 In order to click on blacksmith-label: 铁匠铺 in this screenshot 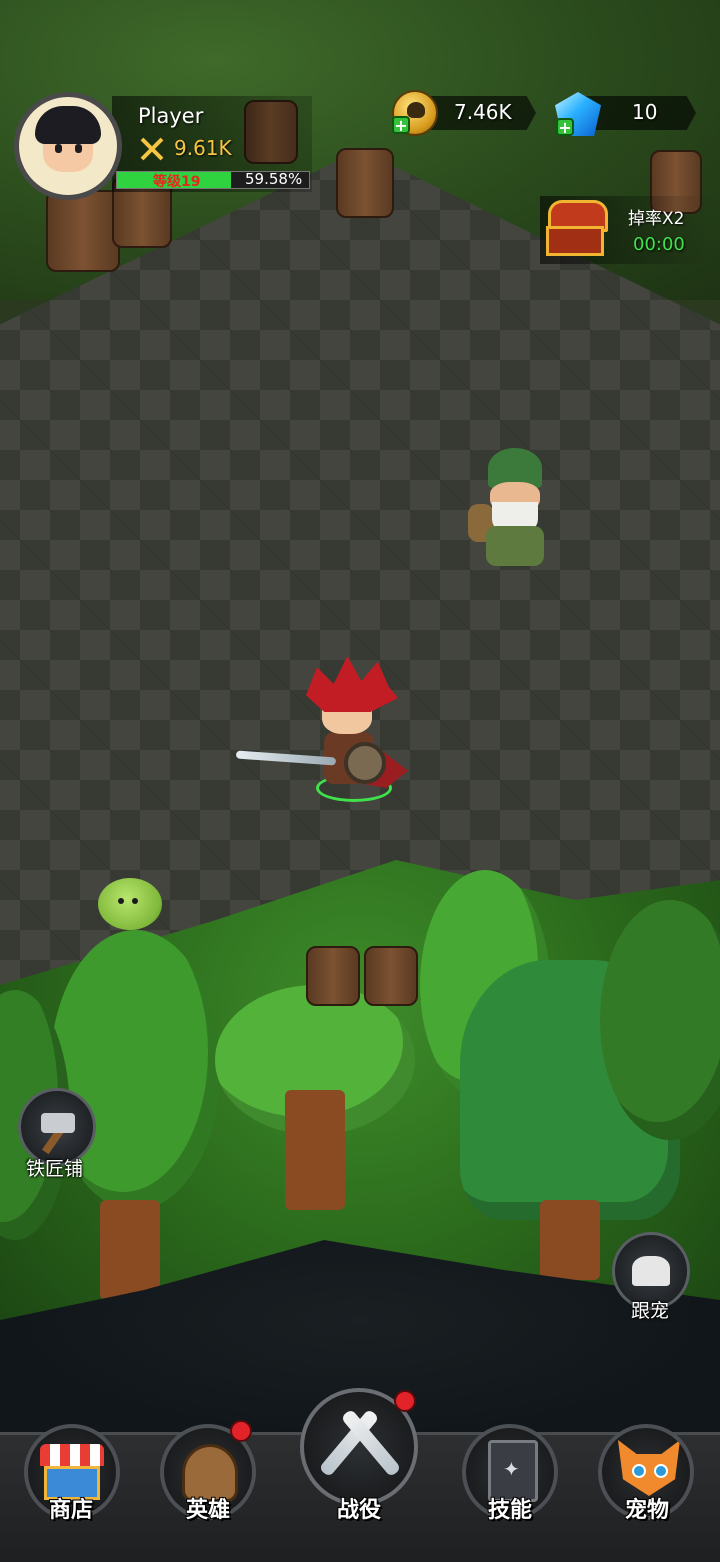, I will do `click(55, 1169)`.